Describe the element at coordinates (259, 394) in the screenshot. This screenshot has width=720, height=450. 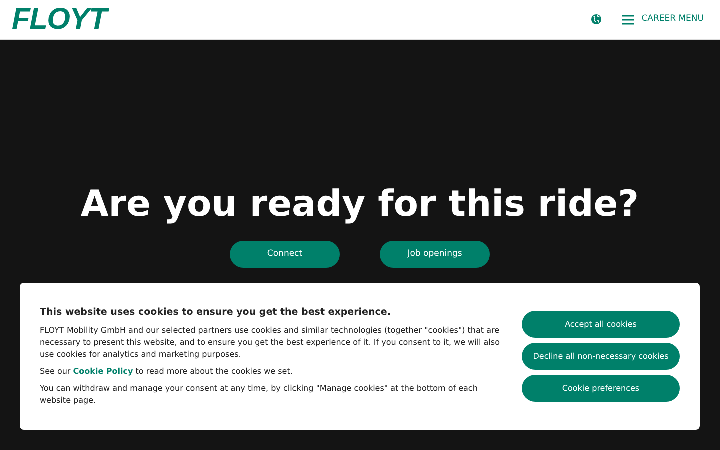
I see `withdraw-text: You can withdraw and manage your consent at any time, by clicking "Manage cookies" at the bottom of each website page.` at that location.